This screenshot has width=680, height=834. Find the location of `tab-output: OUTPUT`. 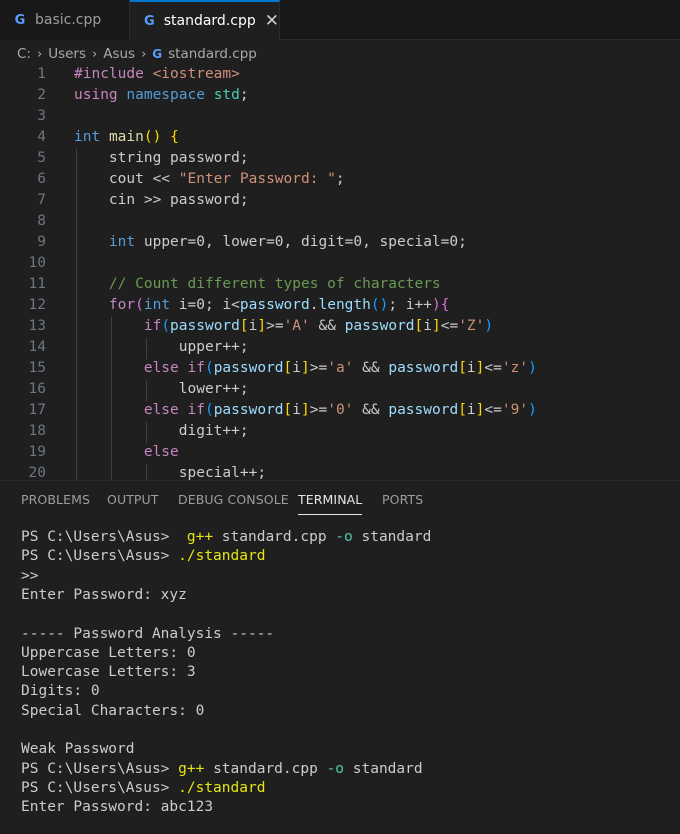

tab-output: OUTPUT is located at coordinates (133, 499).